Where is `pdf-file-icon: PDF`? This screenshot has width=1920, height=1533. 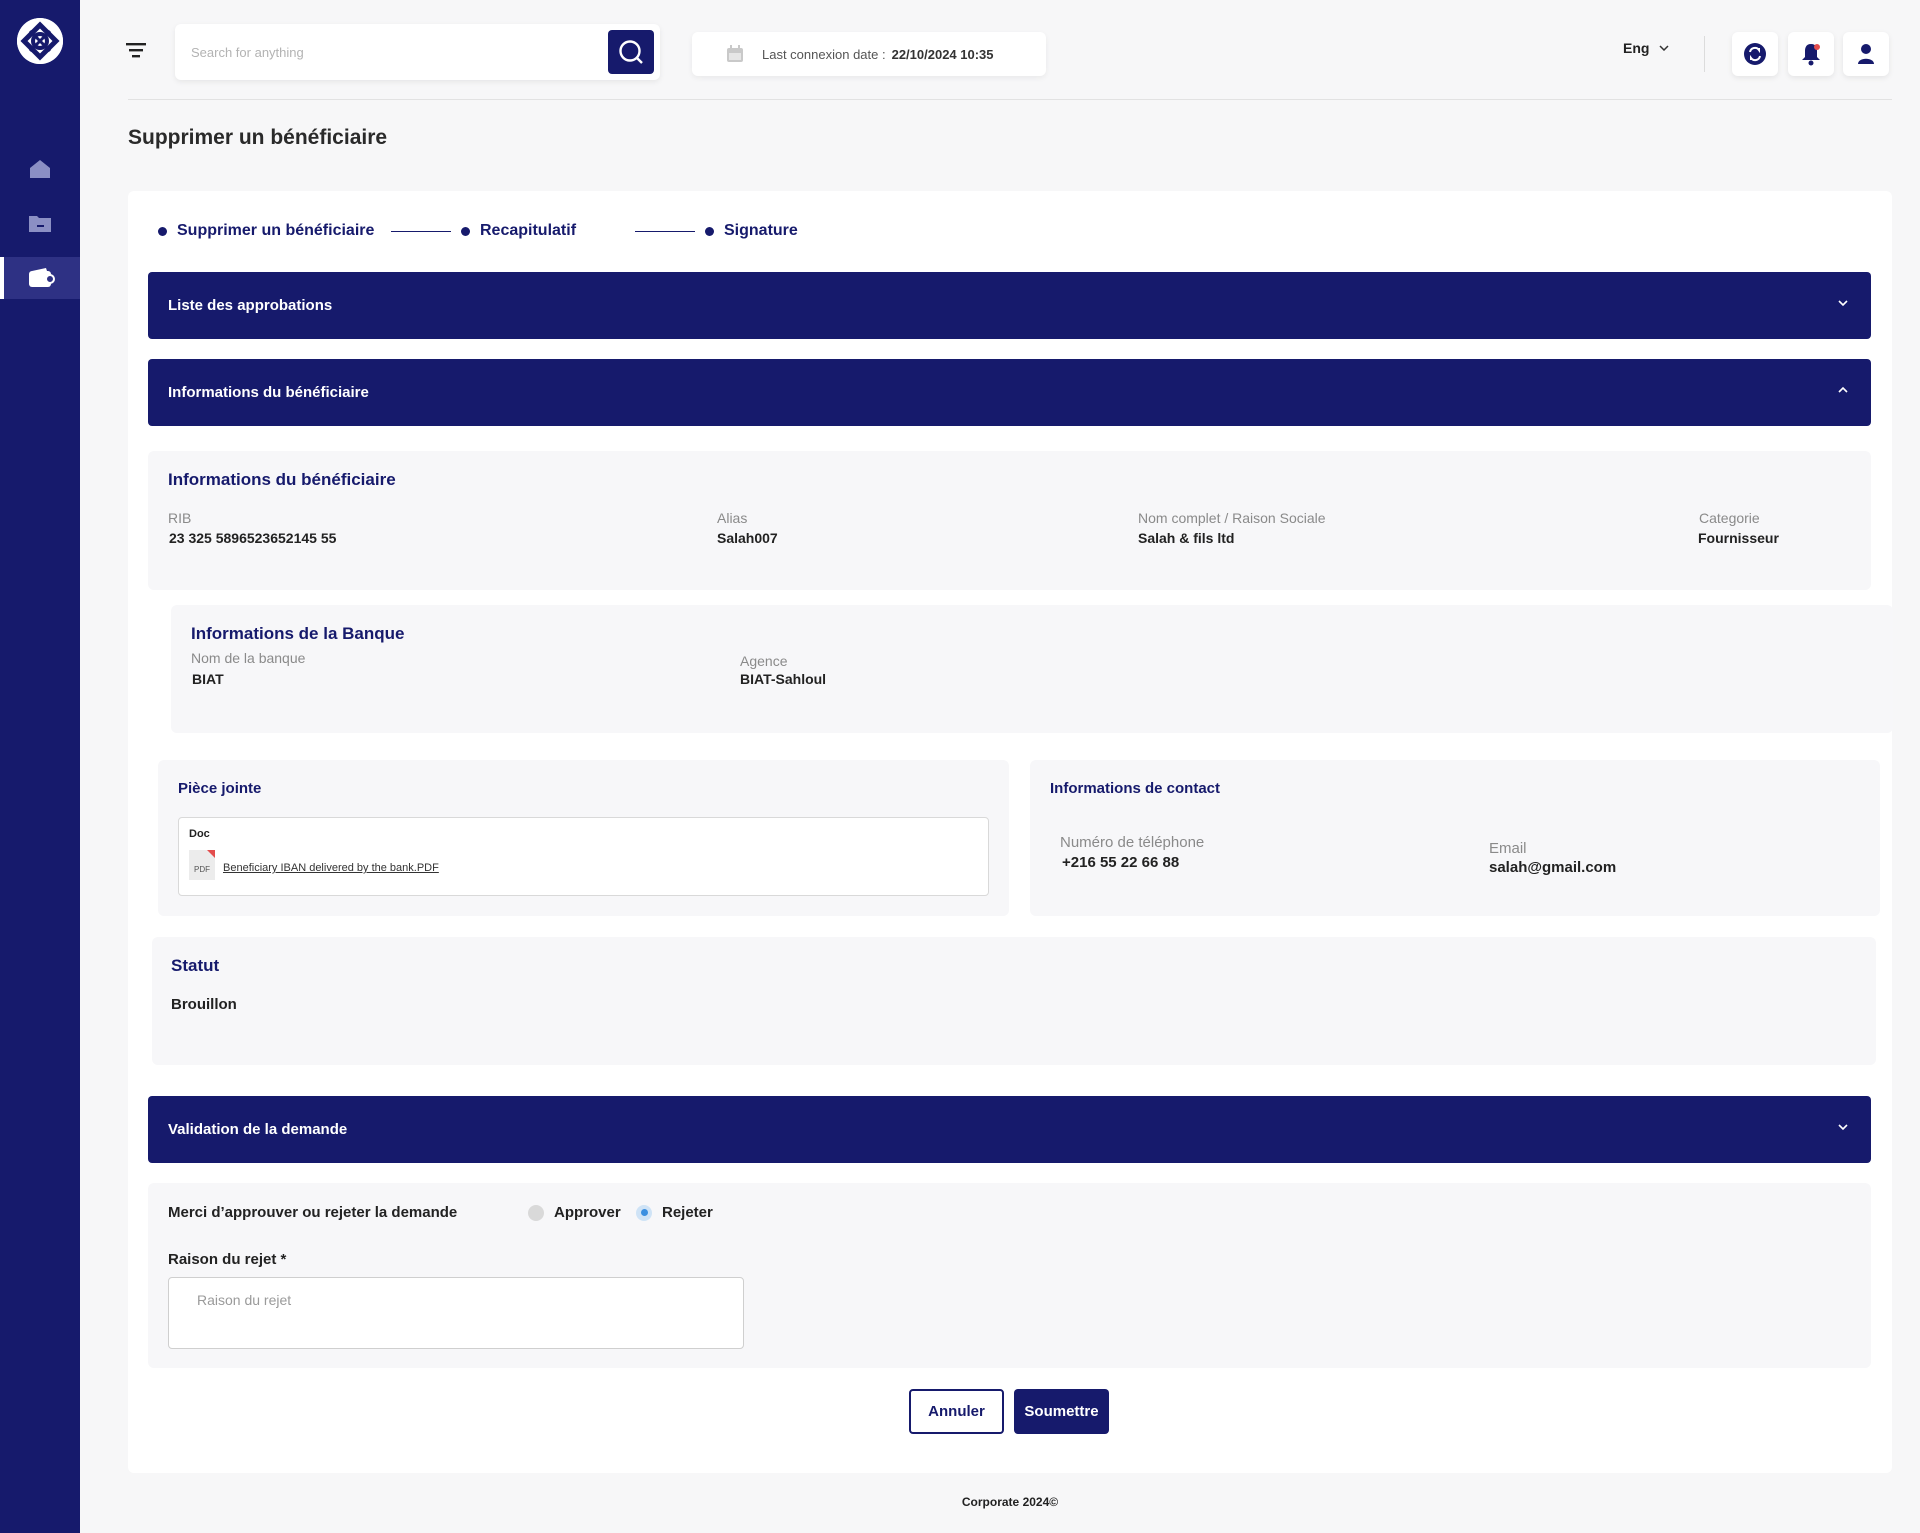 pdf-file-icon: PDF is located at coordinates (202, 865).